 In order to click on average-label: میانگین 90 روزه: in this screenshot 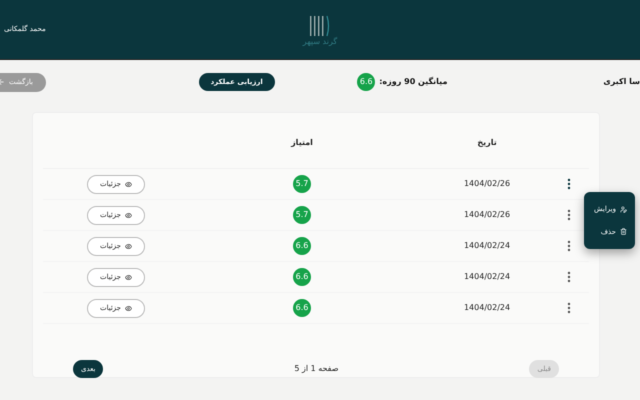, I will do `click(413, 82)`.